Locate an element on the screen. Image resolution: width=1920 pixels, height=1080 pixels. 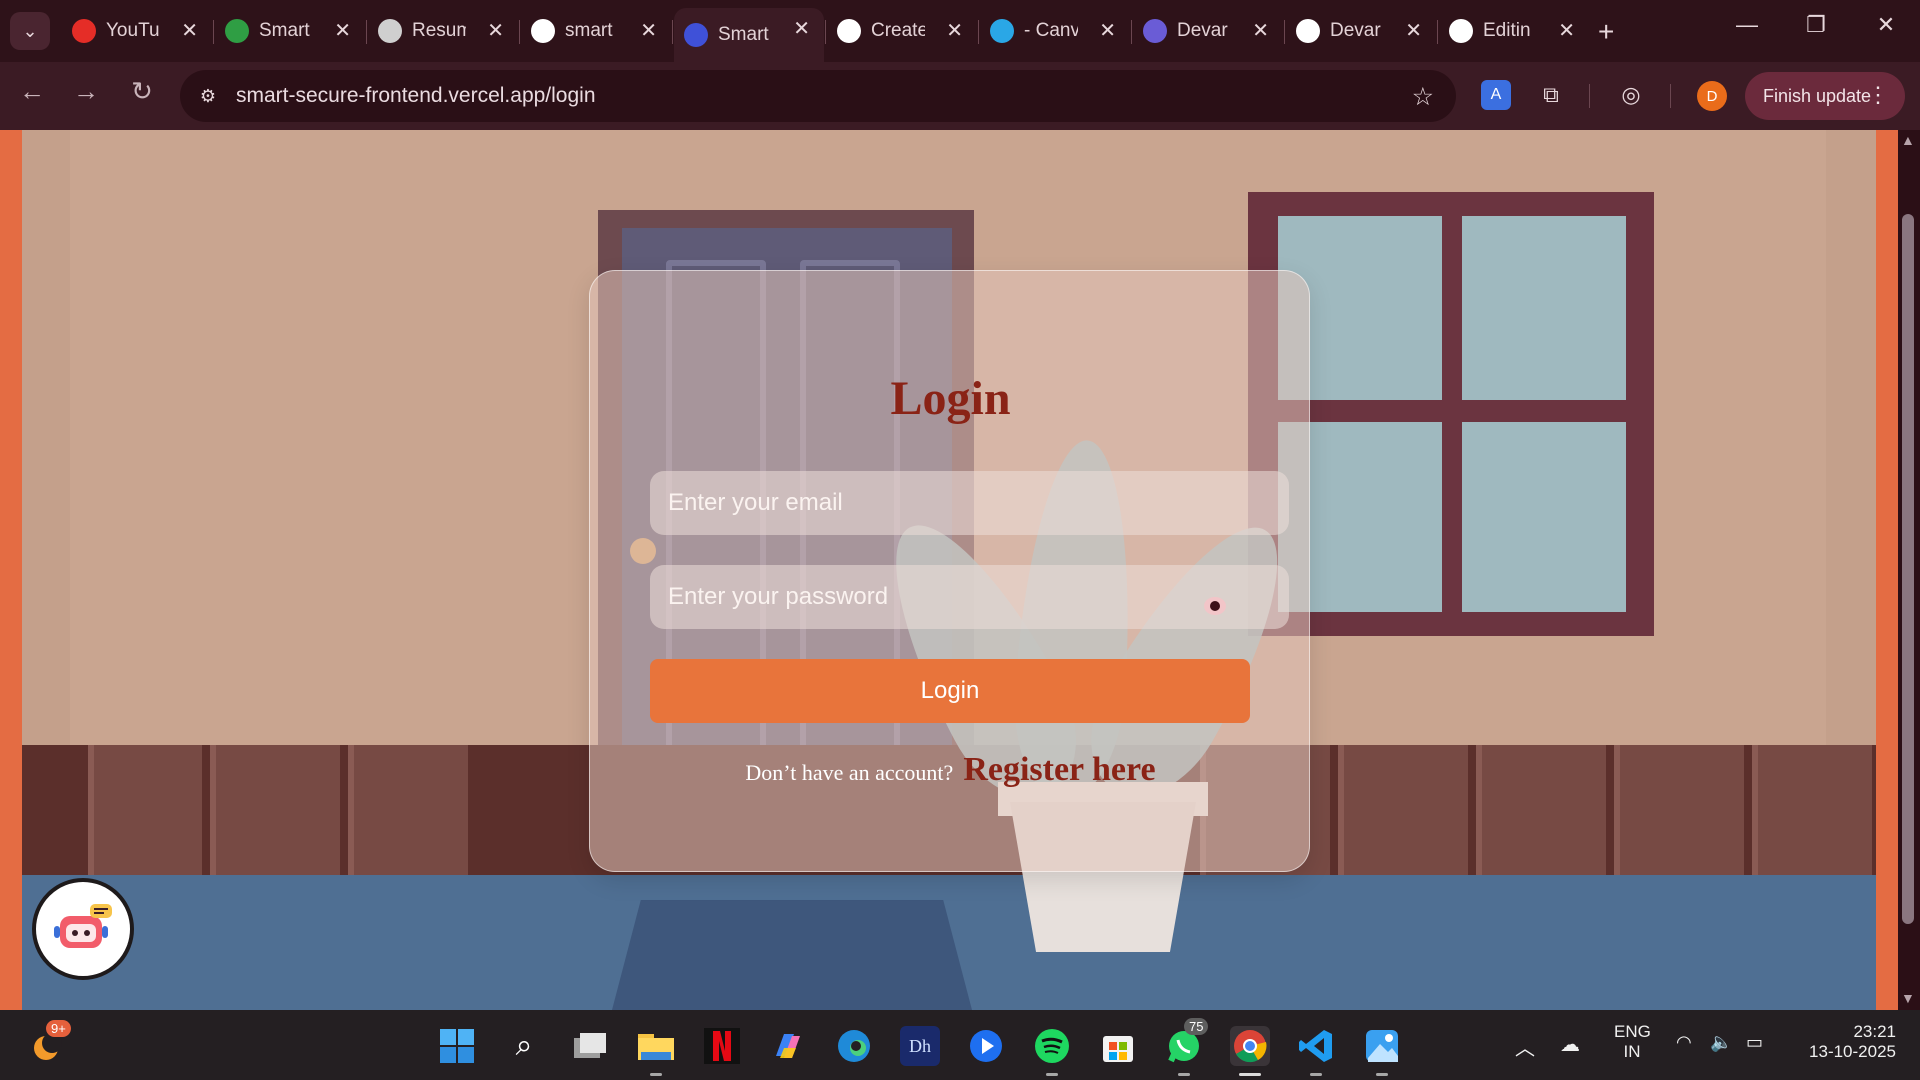
toolbar-divider is located at coordinates (1589, 96).